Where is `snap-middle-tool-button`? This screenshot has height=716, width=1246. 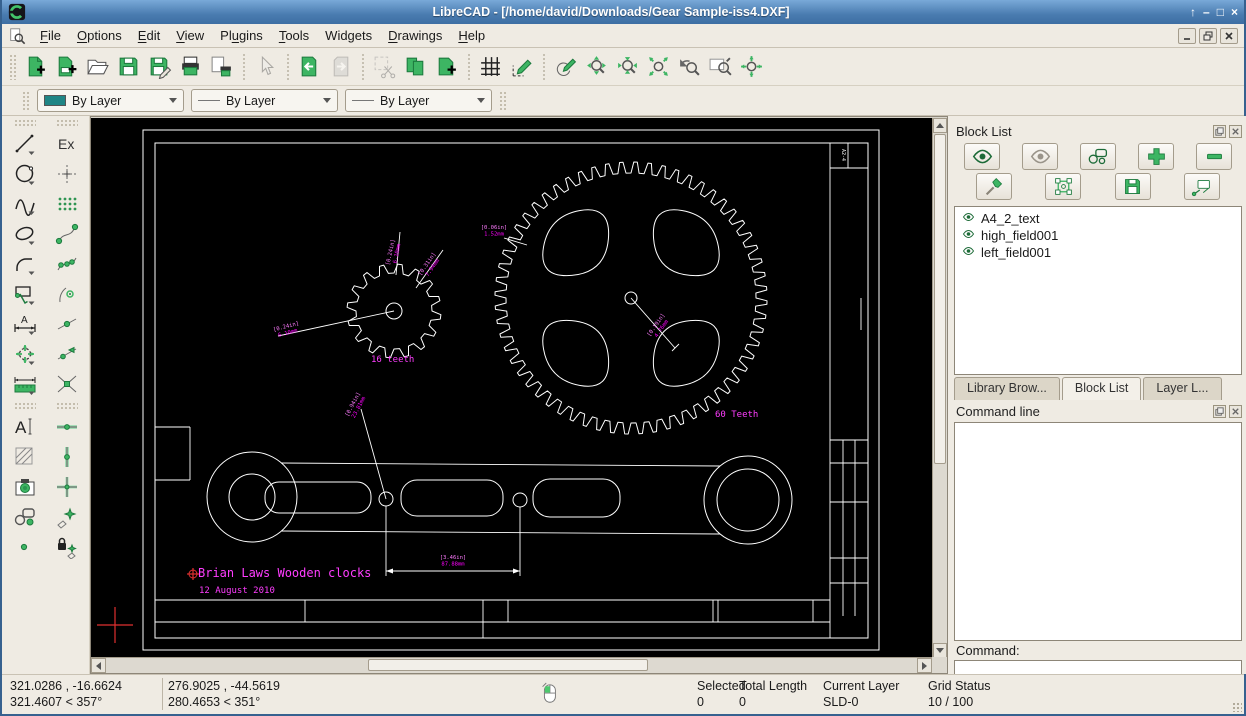
snap-middle-tool-button is located at coordinates (67, 324).